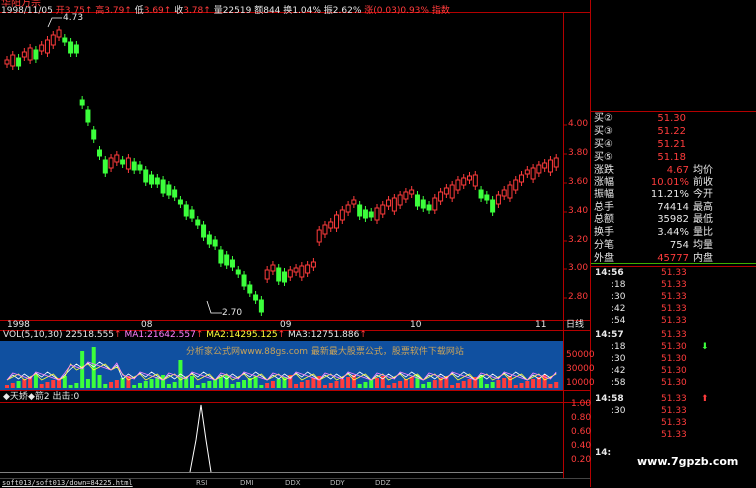  I want to click on indicator-header: ◆天娇◆箭2 出击:0, so click(41, 397).